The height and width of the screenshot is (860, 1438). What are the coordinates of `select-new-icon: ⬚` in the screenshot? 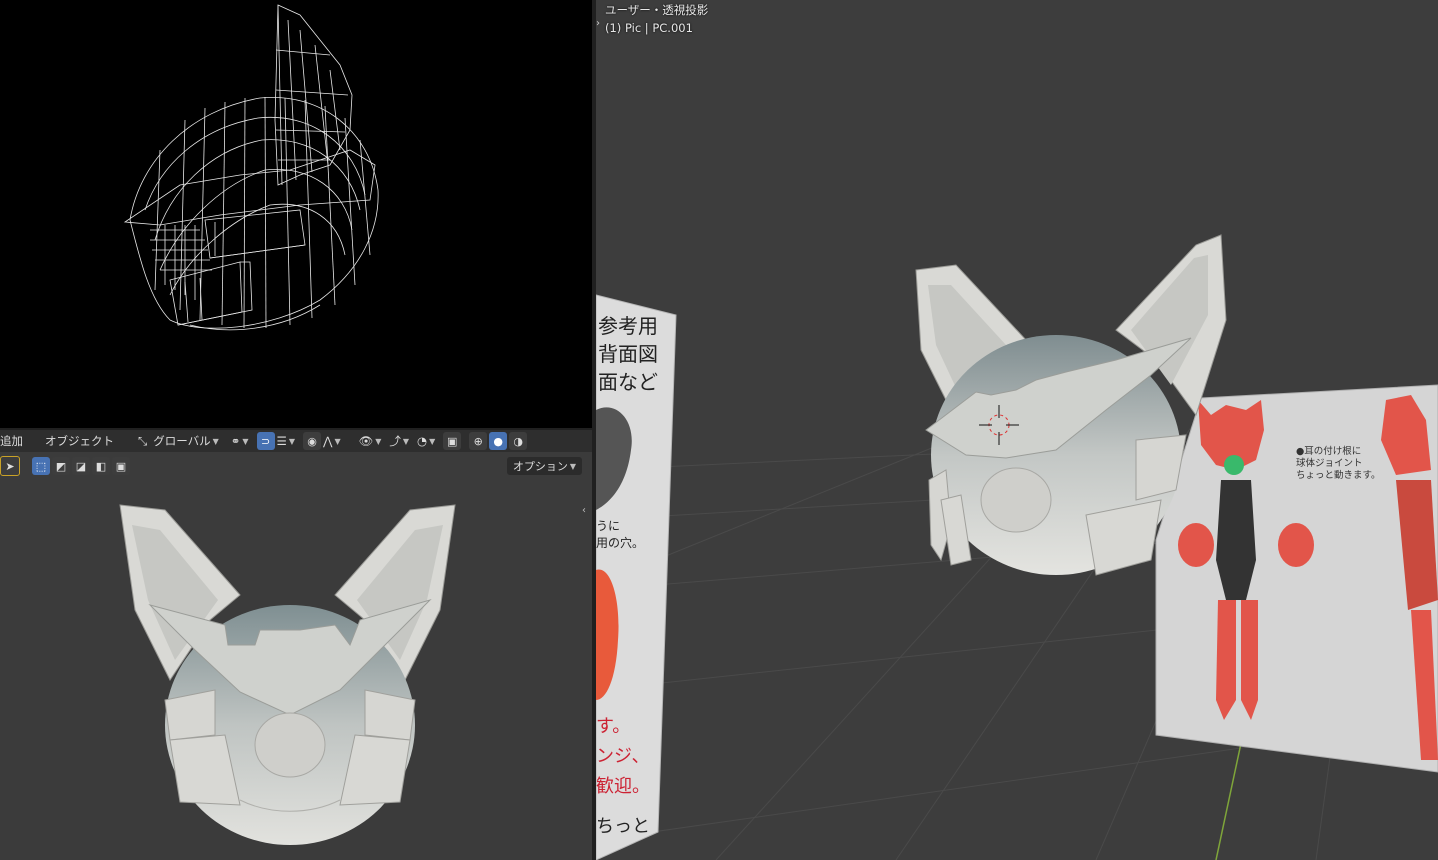 It's located at (41, 466).